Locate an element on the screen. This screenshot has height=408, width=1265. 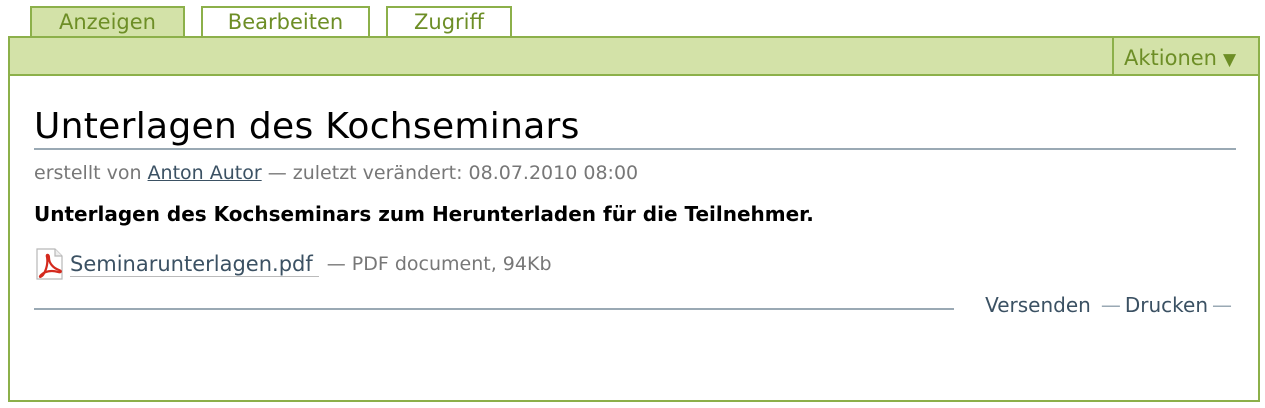
byline-prefix: erstellt von is located at coordinates (88, 173).